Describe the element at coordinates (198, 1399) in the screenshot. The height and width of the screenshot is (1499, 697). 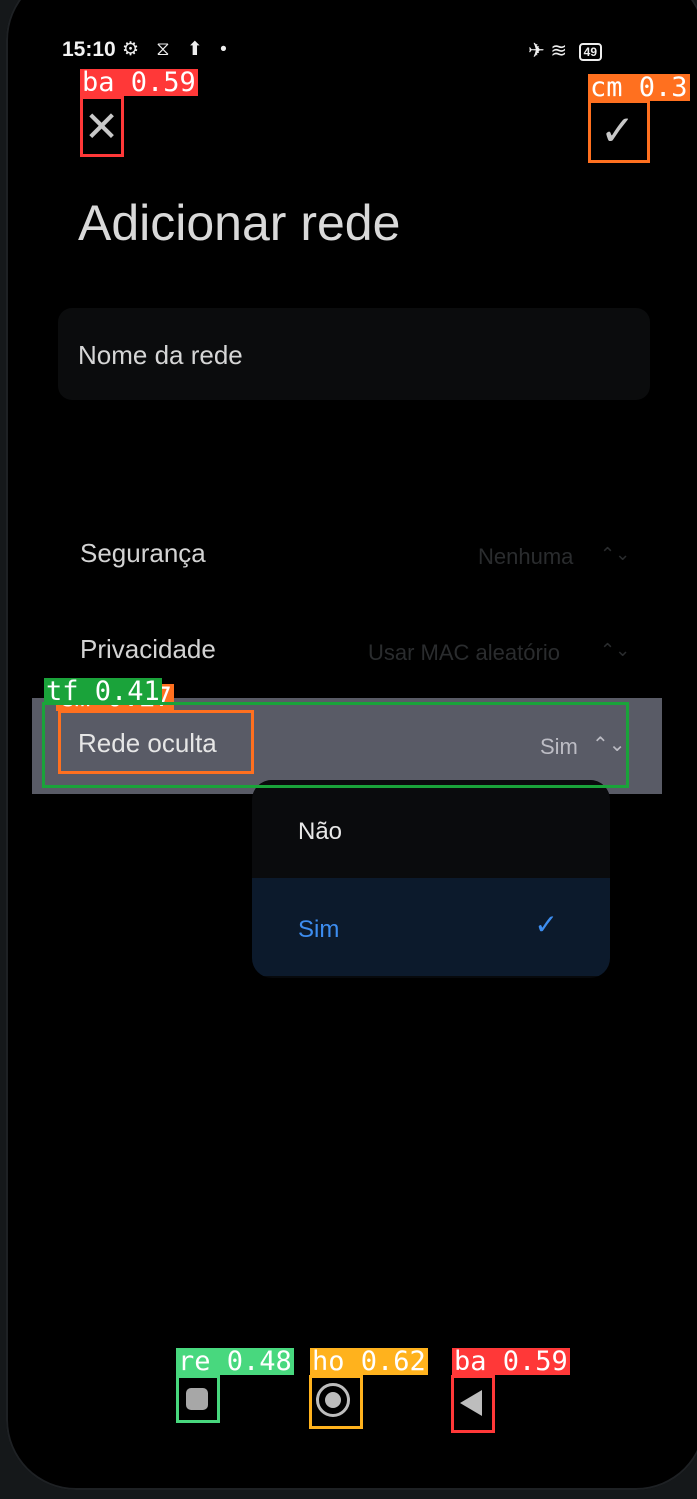
I see `detection-box-recents` at that location.